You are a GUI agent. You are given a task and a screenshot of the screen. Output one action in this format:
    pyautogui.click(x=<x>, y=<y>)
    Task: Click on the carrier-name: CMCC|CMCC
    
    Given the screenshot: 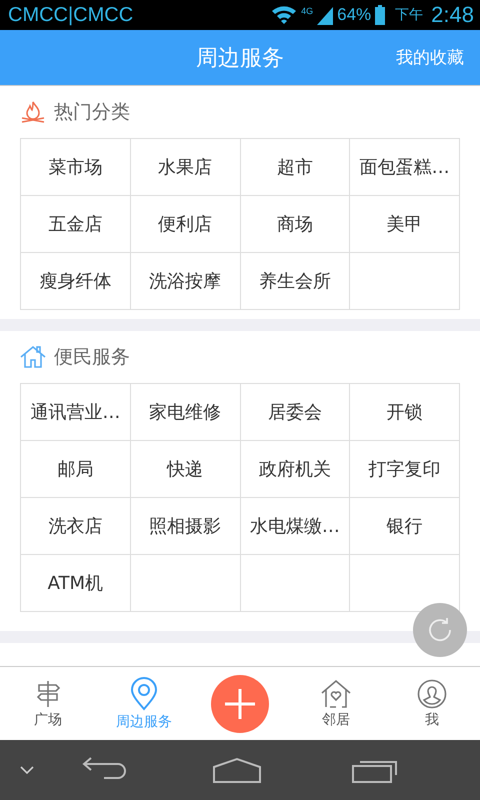 What is the action you would take?
    pyautogui.click(x=71, y=15)
    